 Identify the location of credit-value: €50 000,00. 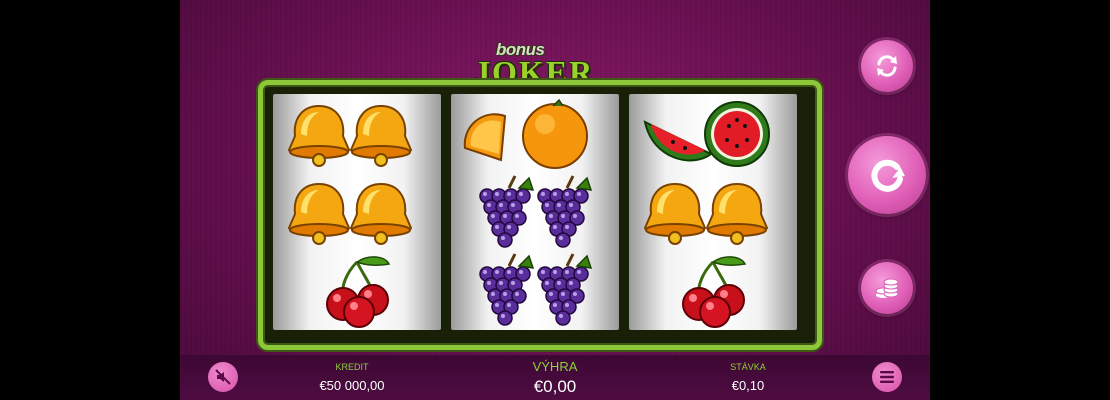
(352, 385).